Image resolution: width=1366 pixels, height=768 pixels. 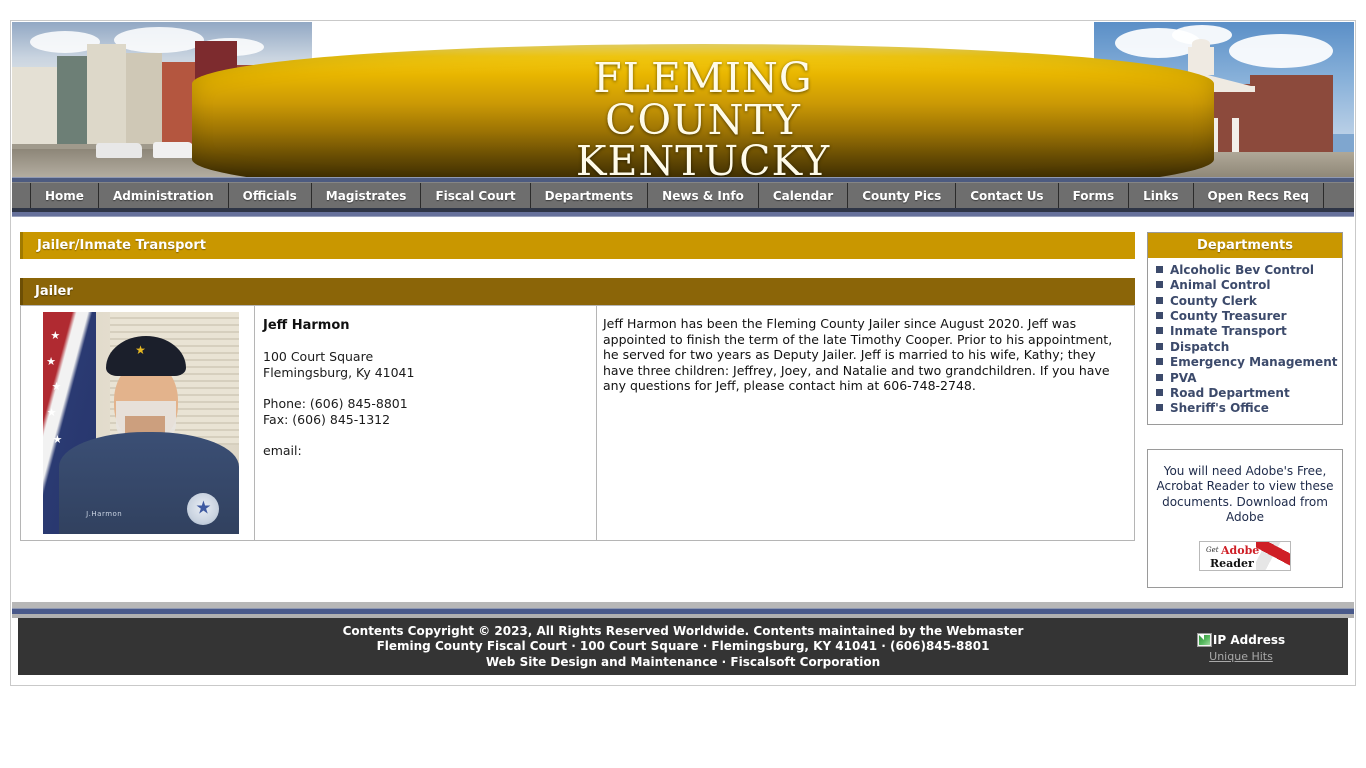 I want to click on dept-item-sheriff-s-office: Sheriff's Office, so click(x=1245, y=408).